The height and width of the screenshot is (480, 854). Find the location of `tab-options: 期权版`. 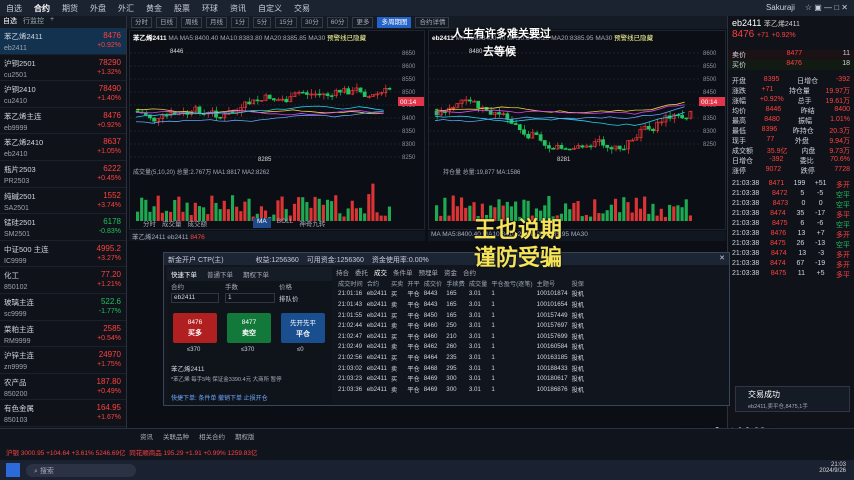

tab-options: 期权版 is located at coordinates (245, 436).